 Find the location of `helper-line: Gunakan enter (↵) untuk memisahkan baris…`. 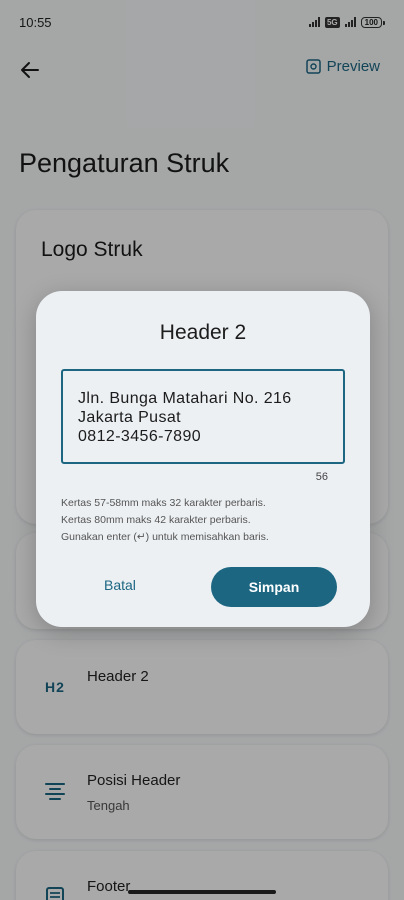

helper-line: Gunakan enter (↵) untuk memisahkan baris… is located at coordinates (165, 537).